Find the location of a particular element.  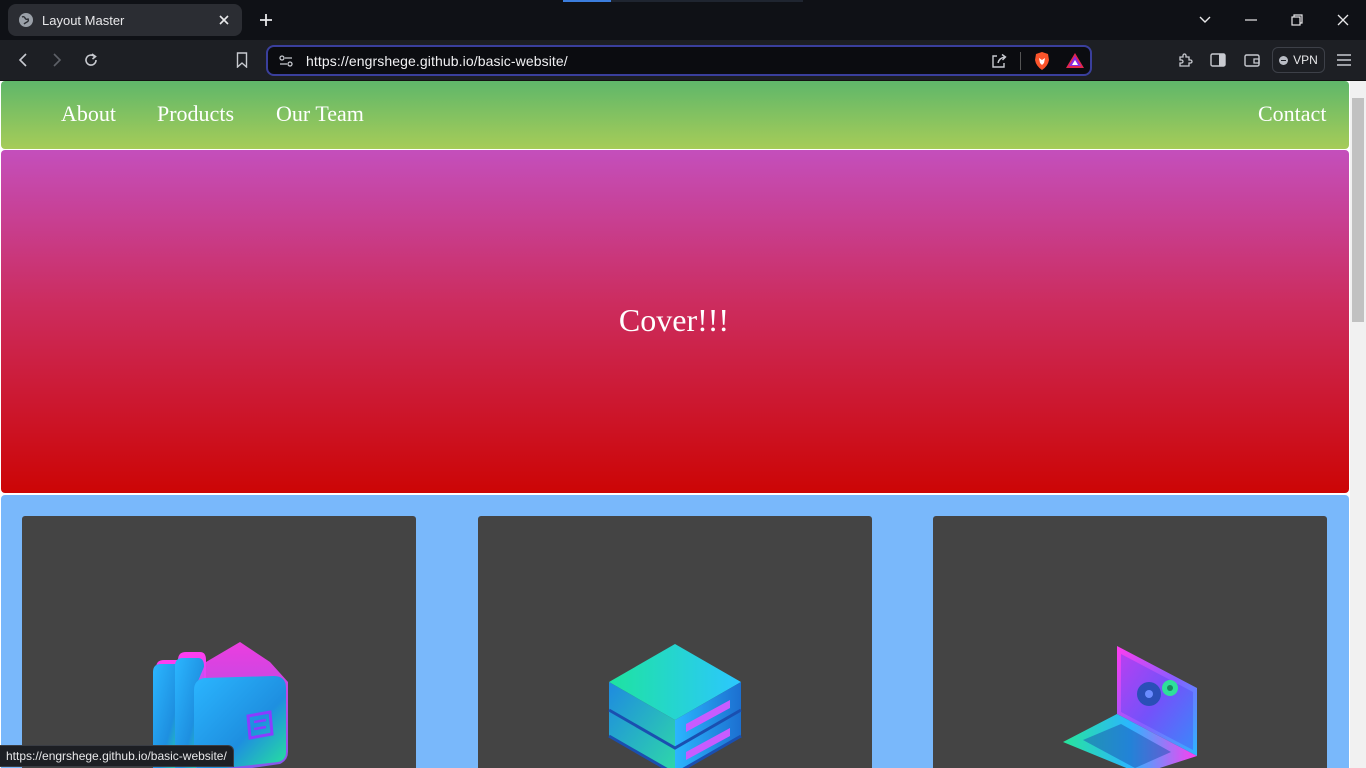

extensions-icon is located at coordinates (1185, 60).